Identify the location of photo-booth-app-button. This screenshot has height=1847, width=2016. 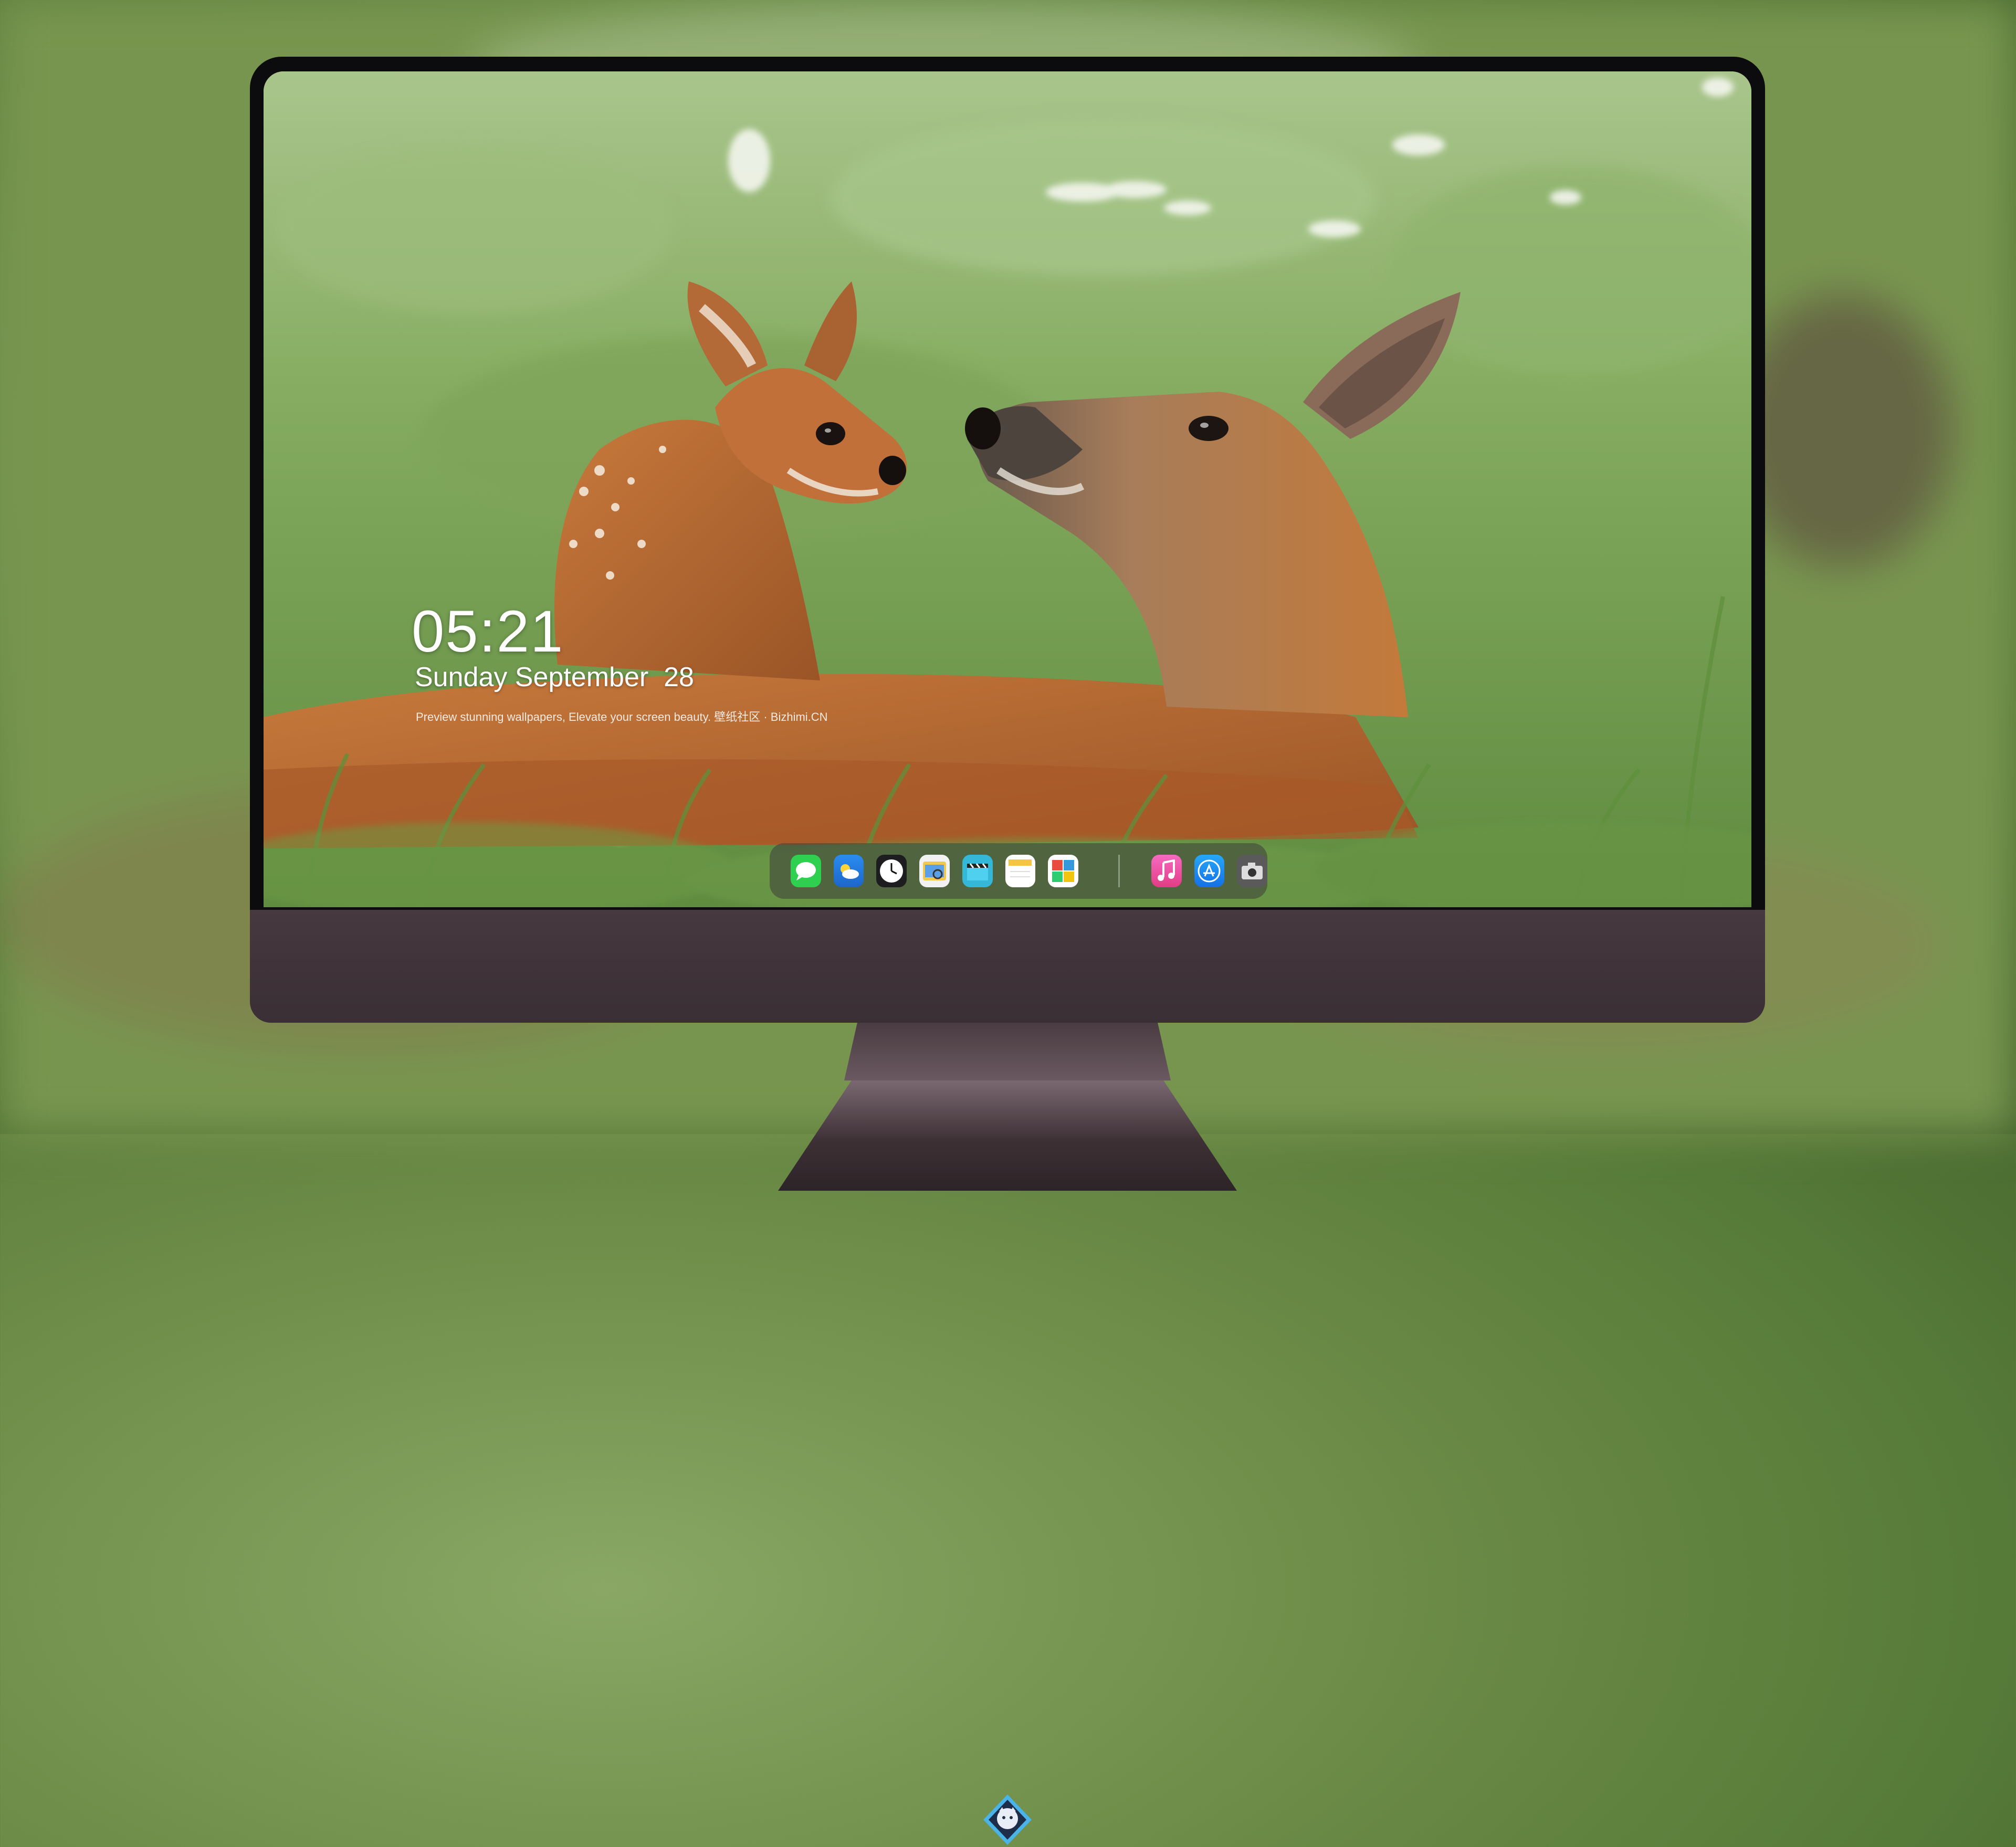
(1063, 871).